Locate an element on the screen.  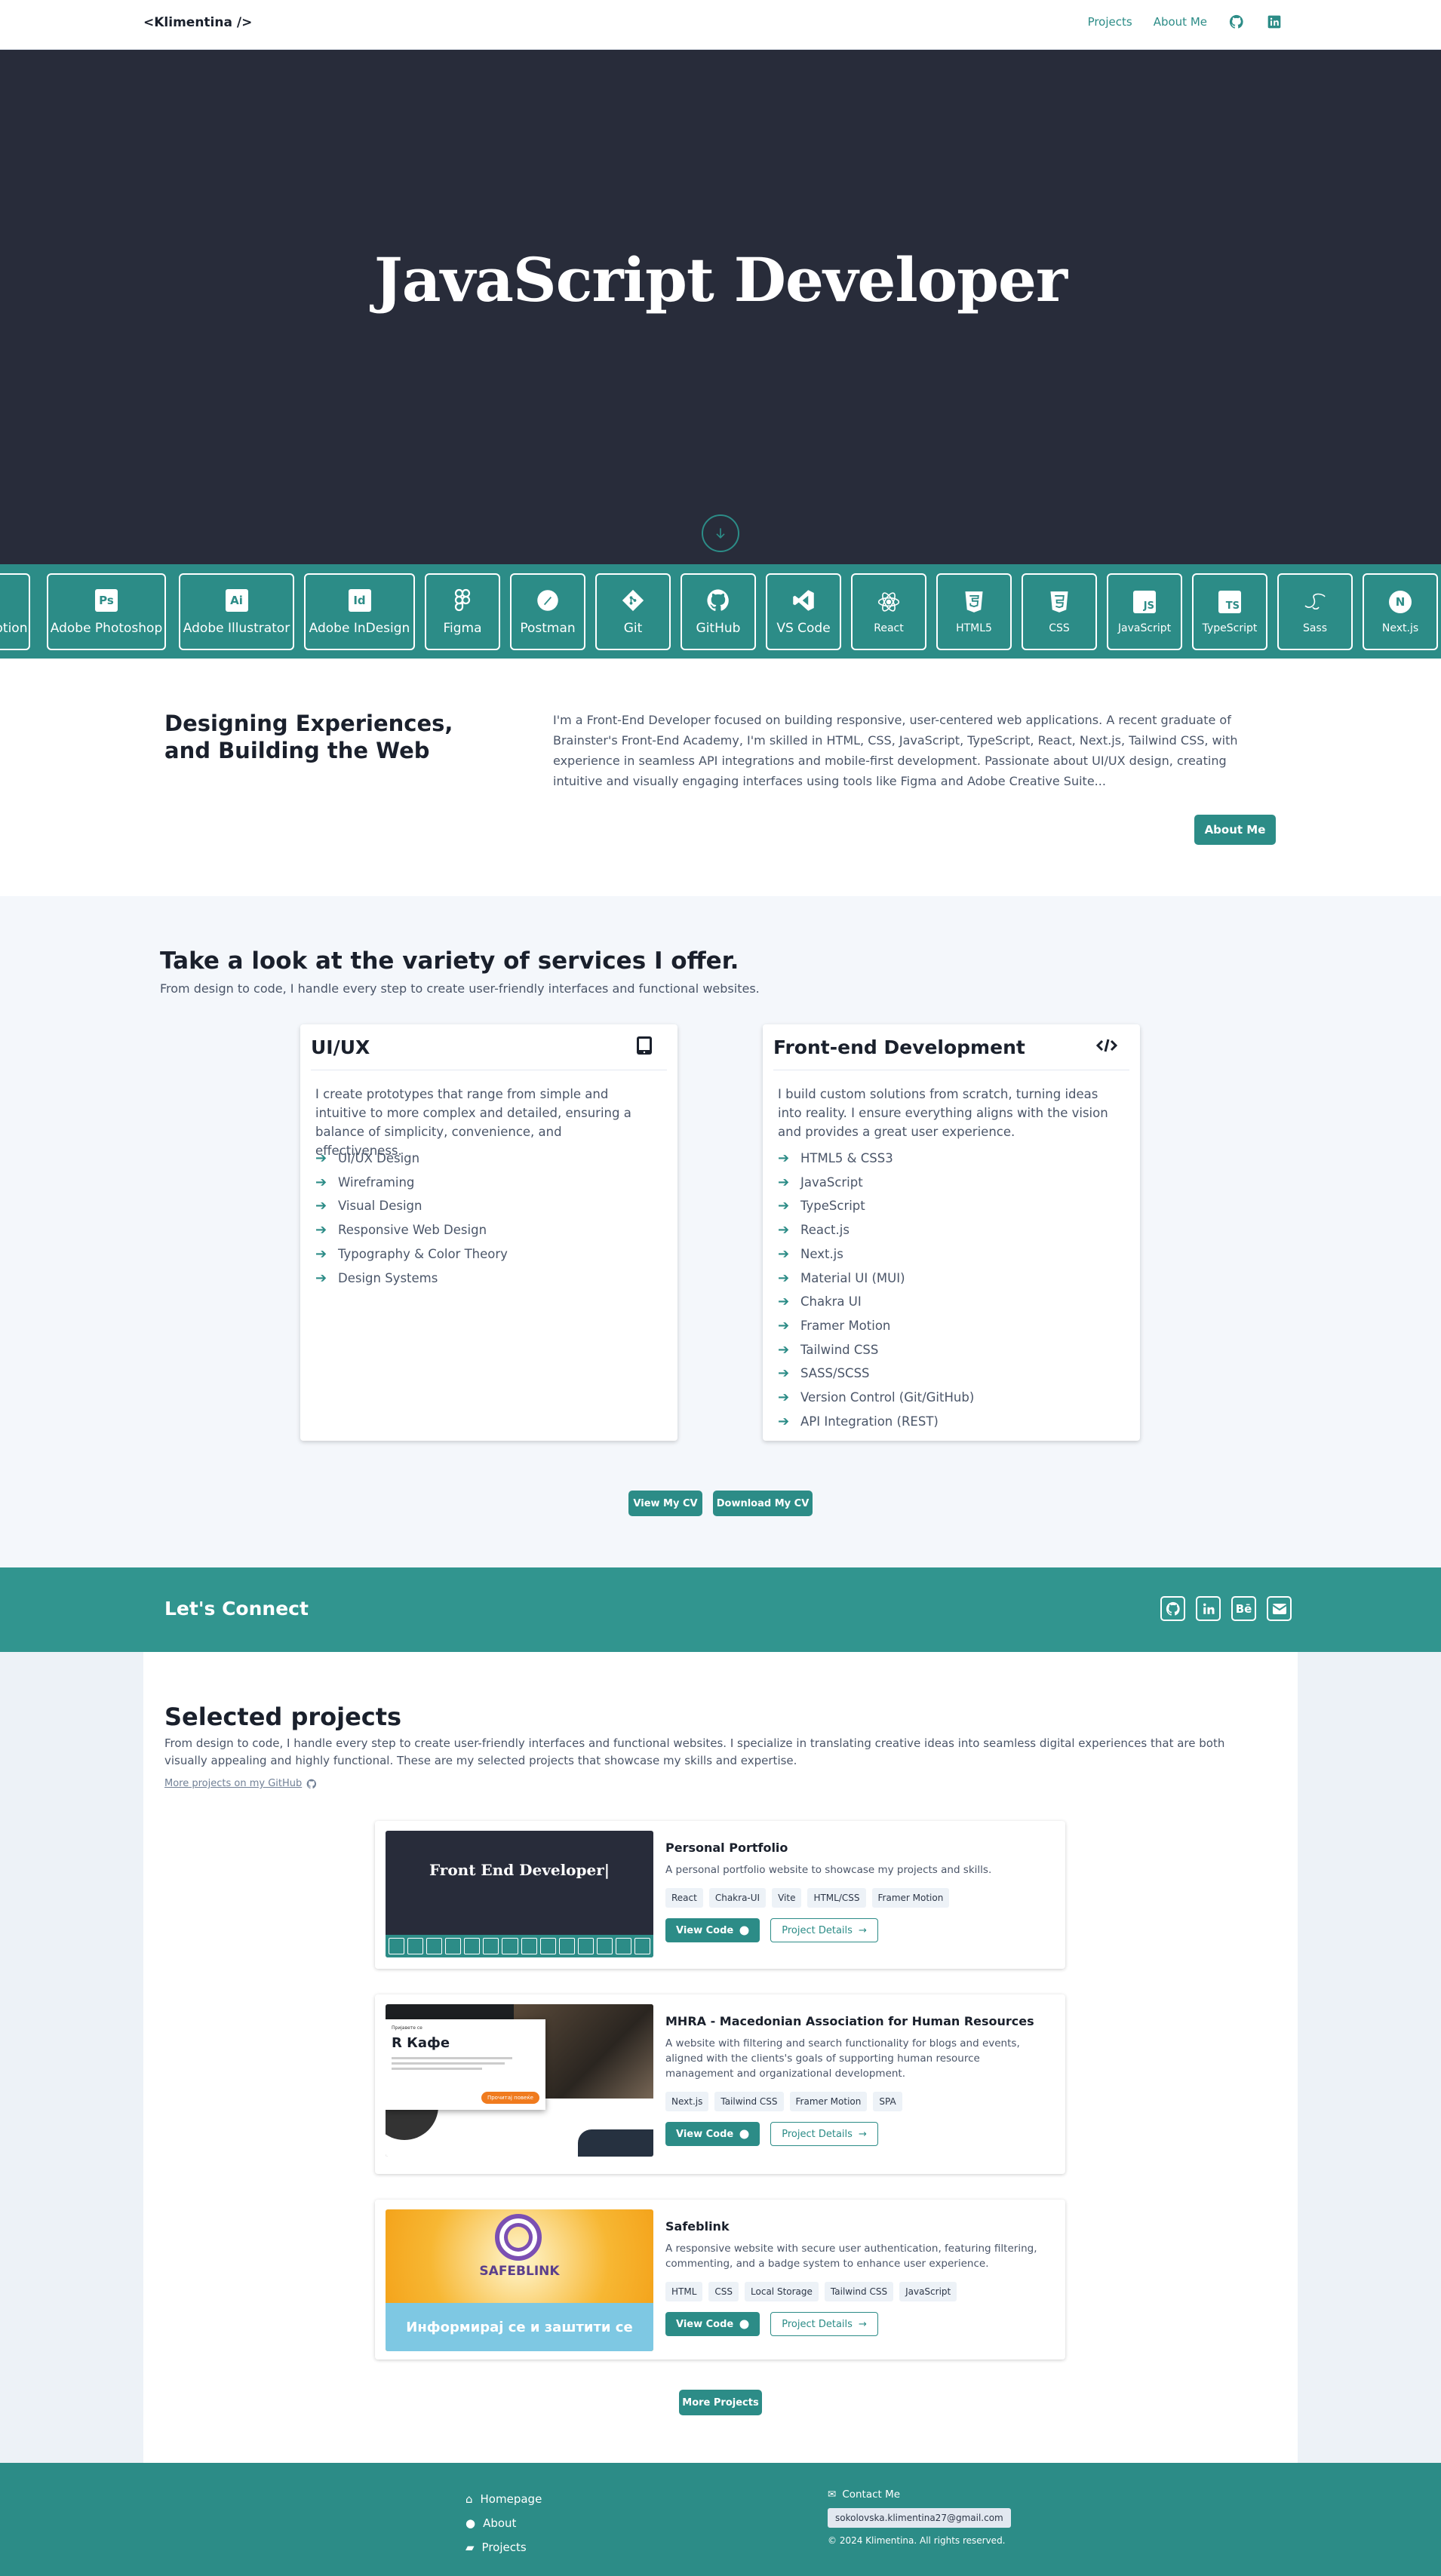
footer-link-homepage: ⌂ Homepage is located at coordinates (503, 2499).